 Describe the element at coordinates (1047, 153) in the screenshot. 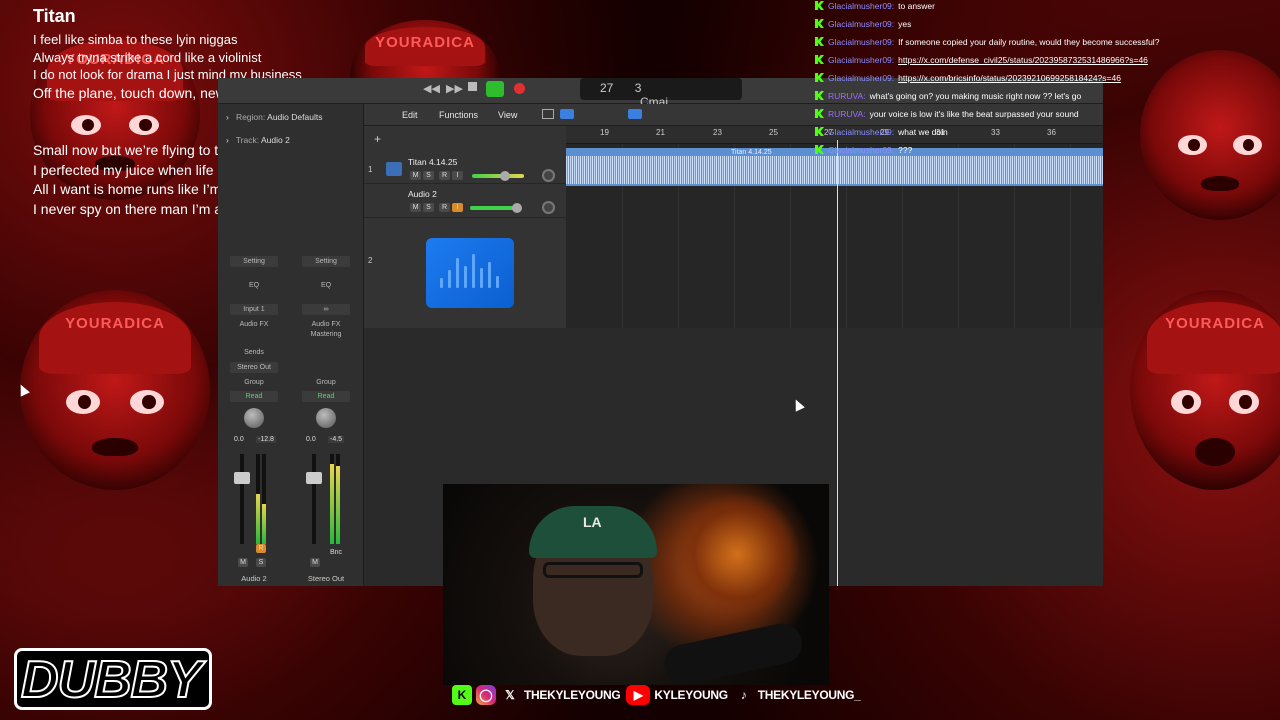

I see `chat-message: Glacialmusher09:???` at that location.